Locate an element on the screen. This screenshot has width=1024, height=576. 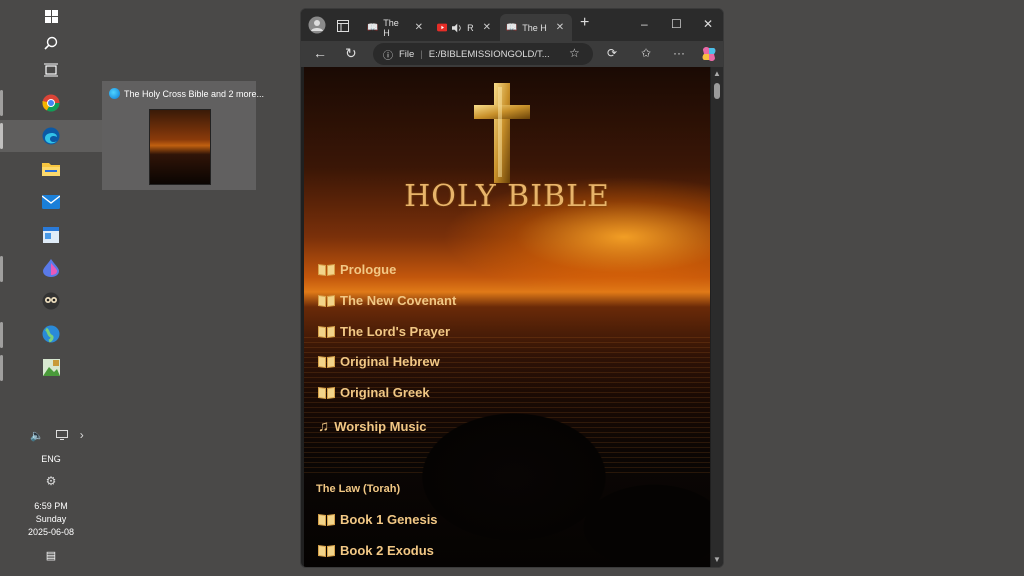
youtube-icon is located at coordinates (442, 27).